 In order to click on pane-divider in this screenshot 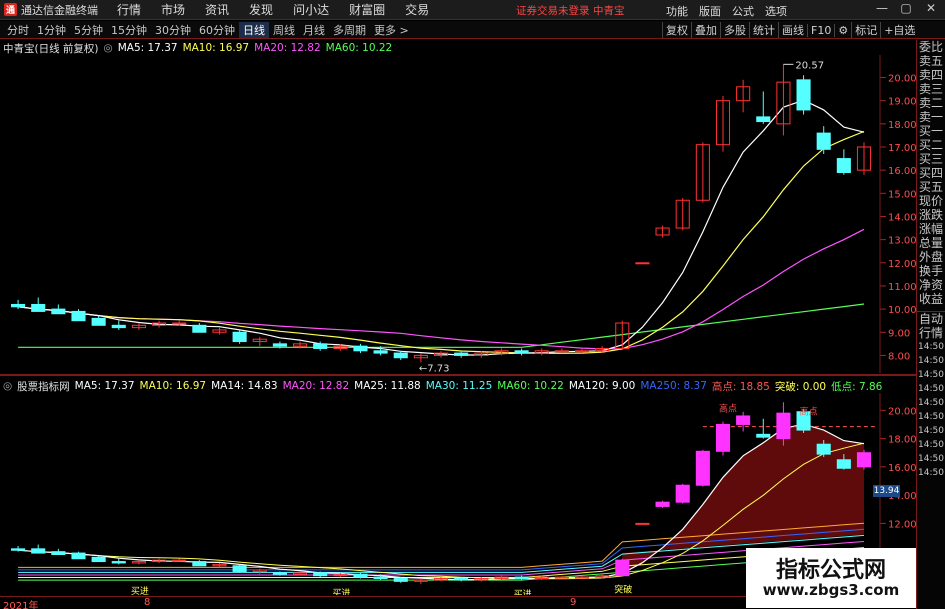, I will do `click(458, 375)`.